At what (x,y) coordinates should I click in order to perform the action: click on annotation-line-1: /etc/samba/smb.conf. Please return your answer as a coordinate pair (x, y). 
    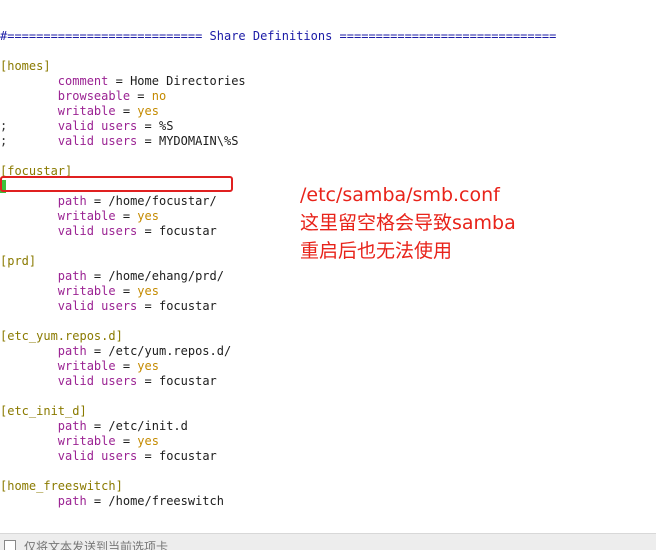
    Looking at the image, I should click on (400, 195).